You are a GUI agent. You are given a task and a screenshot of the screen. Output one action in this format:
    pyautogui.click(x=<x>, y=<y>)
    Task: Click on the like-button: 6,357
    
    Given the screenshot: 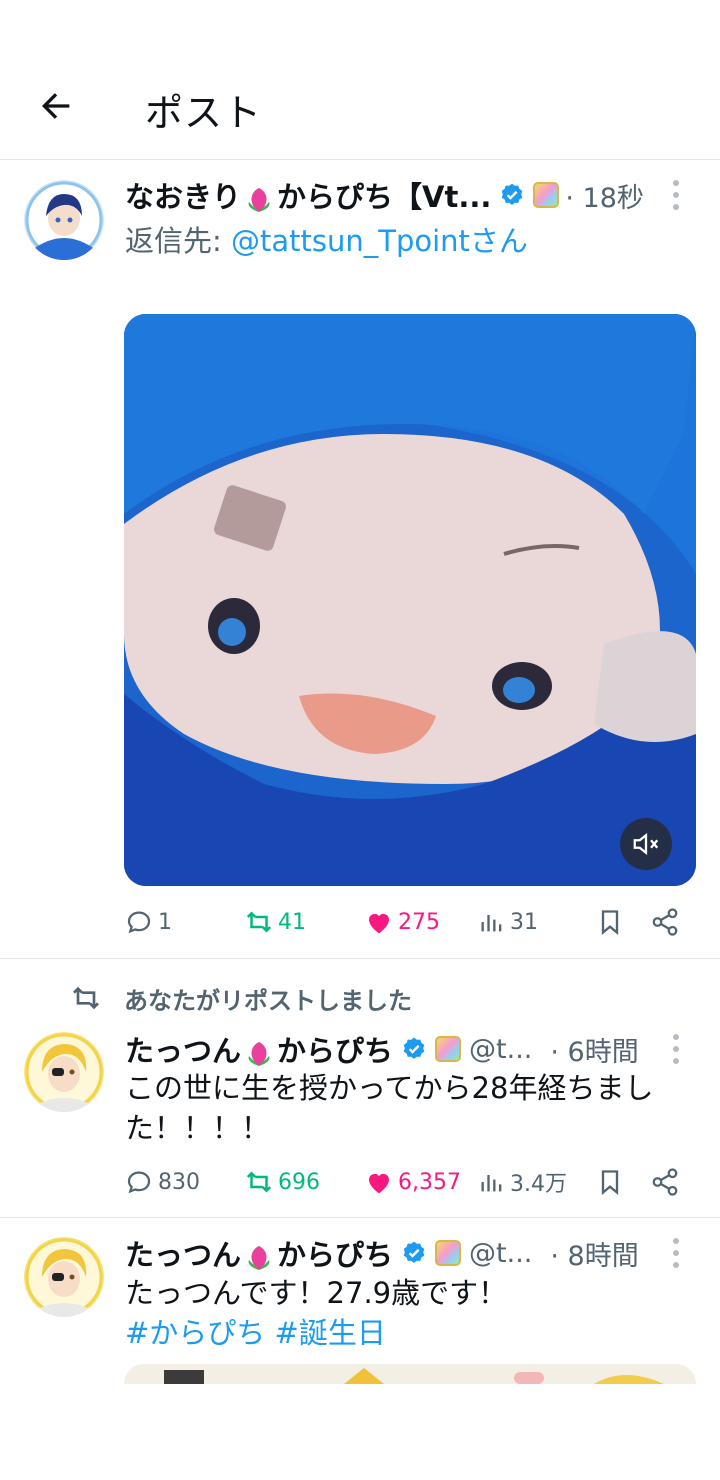 What is the action you would take?
    pyautogui.click(x=412, y=1182)
    